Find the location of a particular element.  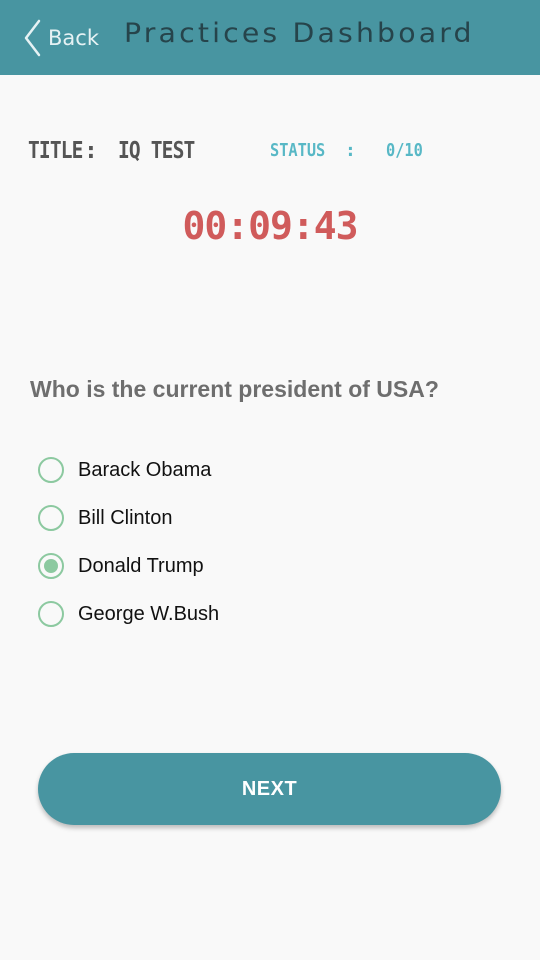

test-title-value: IQ TEST is located at coordinates (156, 151).